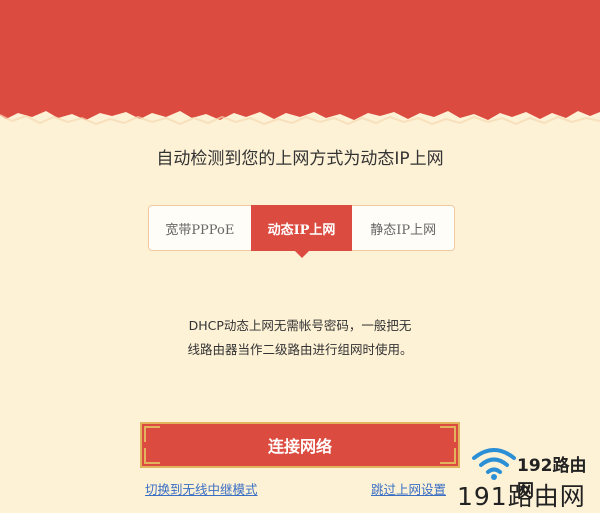 The width and height of the screenshot is (600, 513). I want to click on tab-pppoe: 宽带PPPoE, so click(200, 228).